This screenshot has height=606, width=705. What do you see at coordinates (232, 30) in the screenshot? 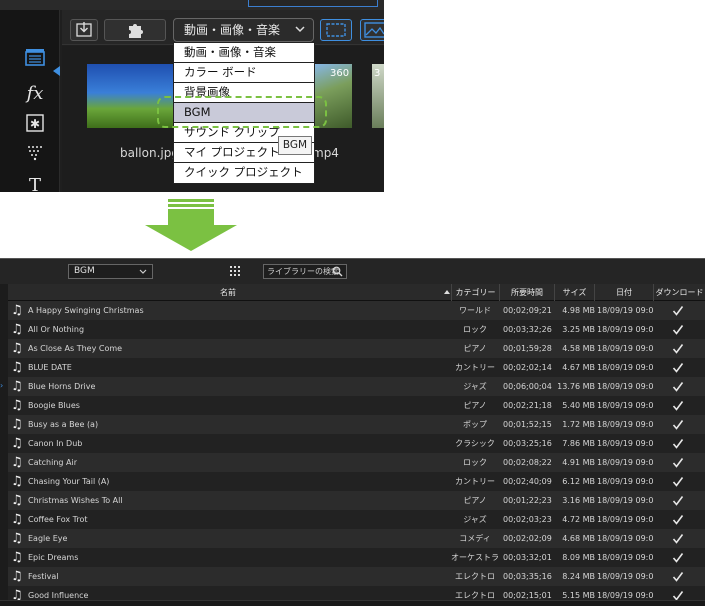
I see `filter-select-value: 動画・画像・音楽` at bounding box center [232, 30].